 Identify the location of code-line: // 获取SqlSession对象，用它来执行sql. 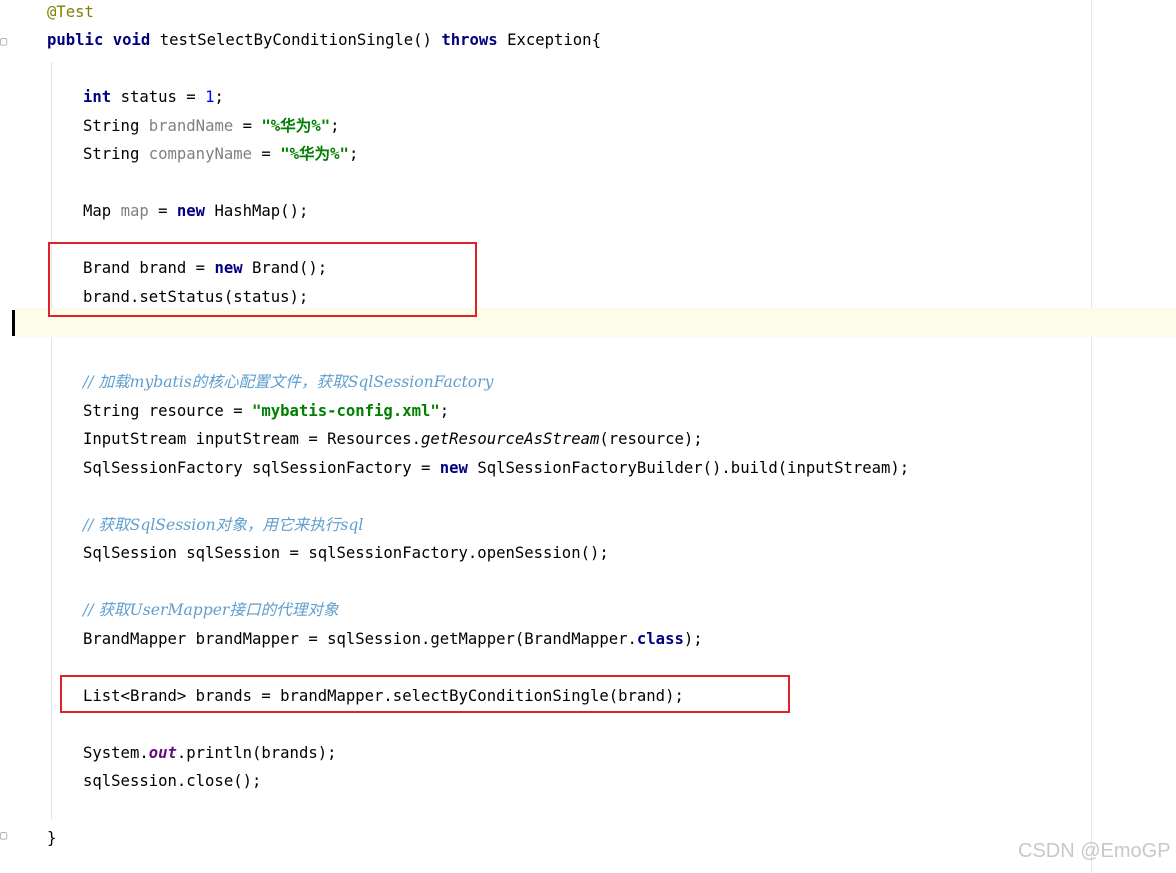
(223, 525).